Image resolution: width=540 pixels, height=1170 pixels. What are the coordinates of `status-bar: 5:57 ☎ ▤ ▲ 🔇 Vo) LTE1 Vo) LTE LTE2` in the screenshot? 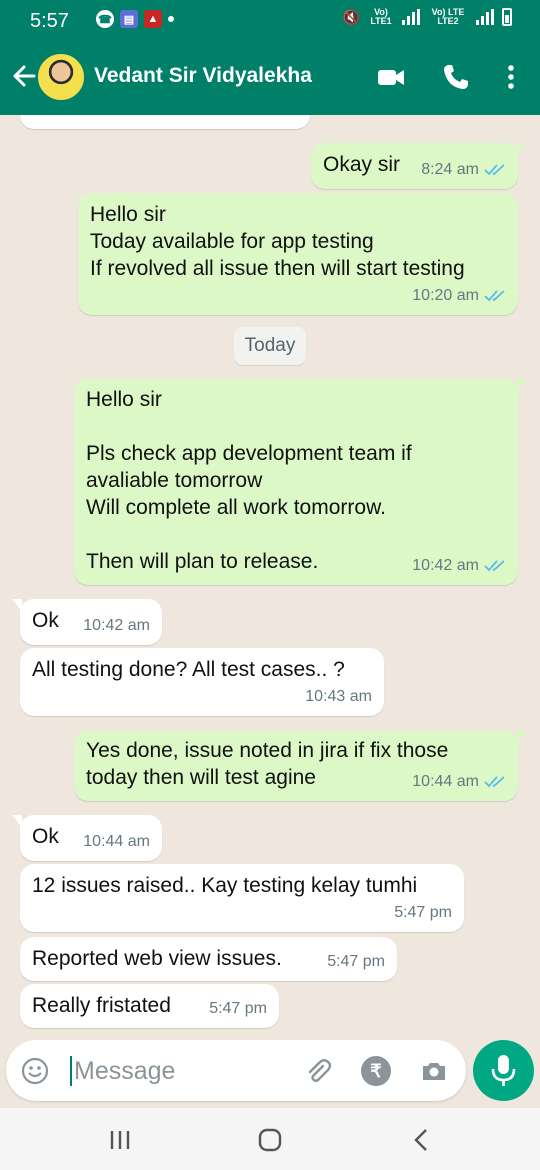 It's located at (270, 21).